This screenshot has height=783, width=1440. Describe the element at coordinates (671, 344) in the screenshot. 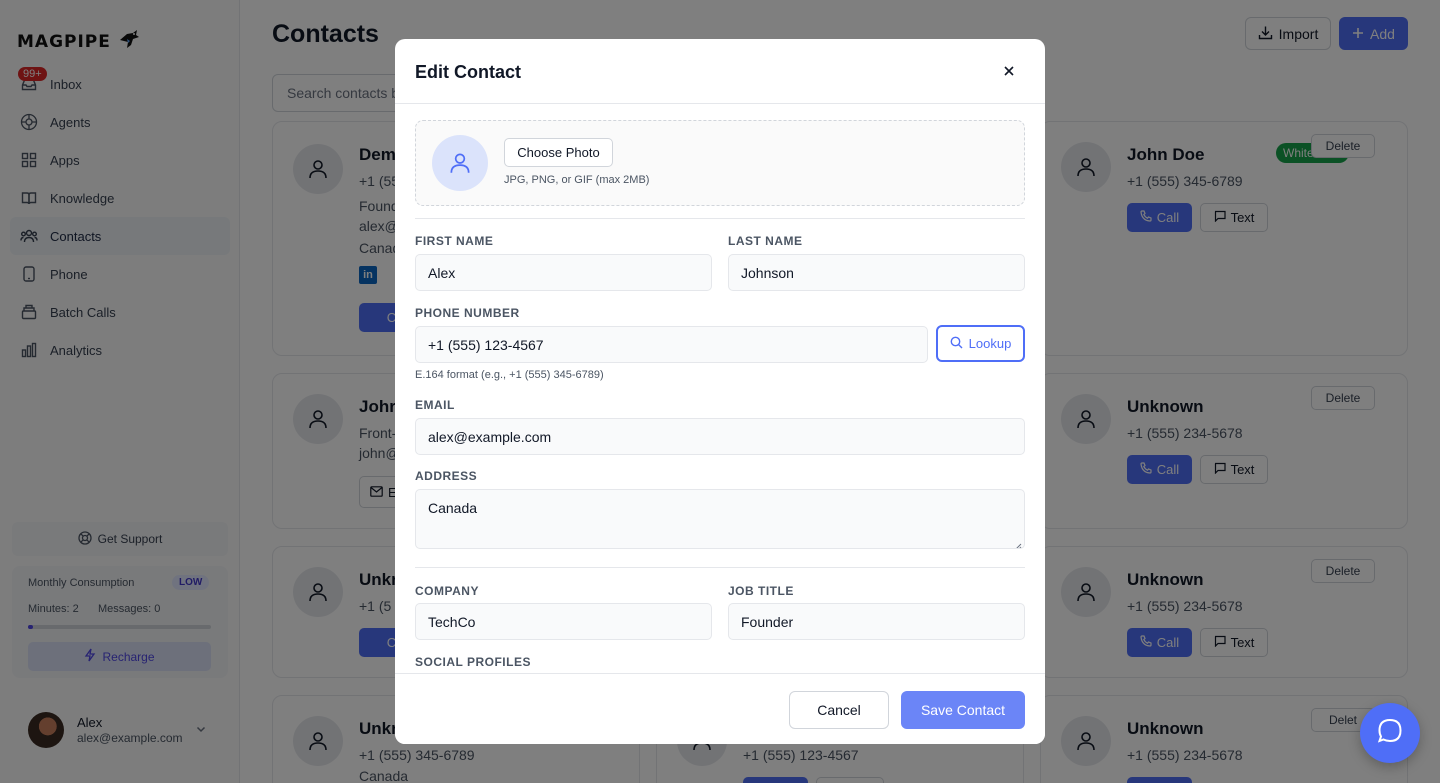

I see `phone-number-field: +1 (555) 123-4567` at that location.